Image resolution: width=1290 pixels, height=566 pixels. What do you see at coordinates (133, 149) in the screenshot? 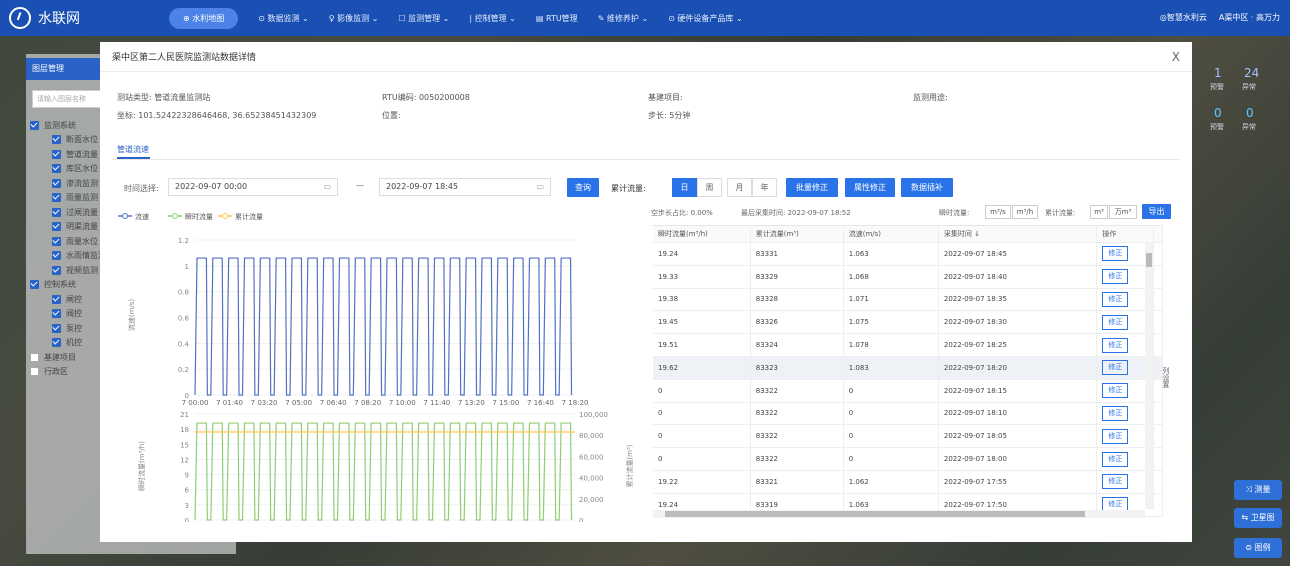
I see `tab-pipe-speed: 管道流速` at bounding box center [133, 149].